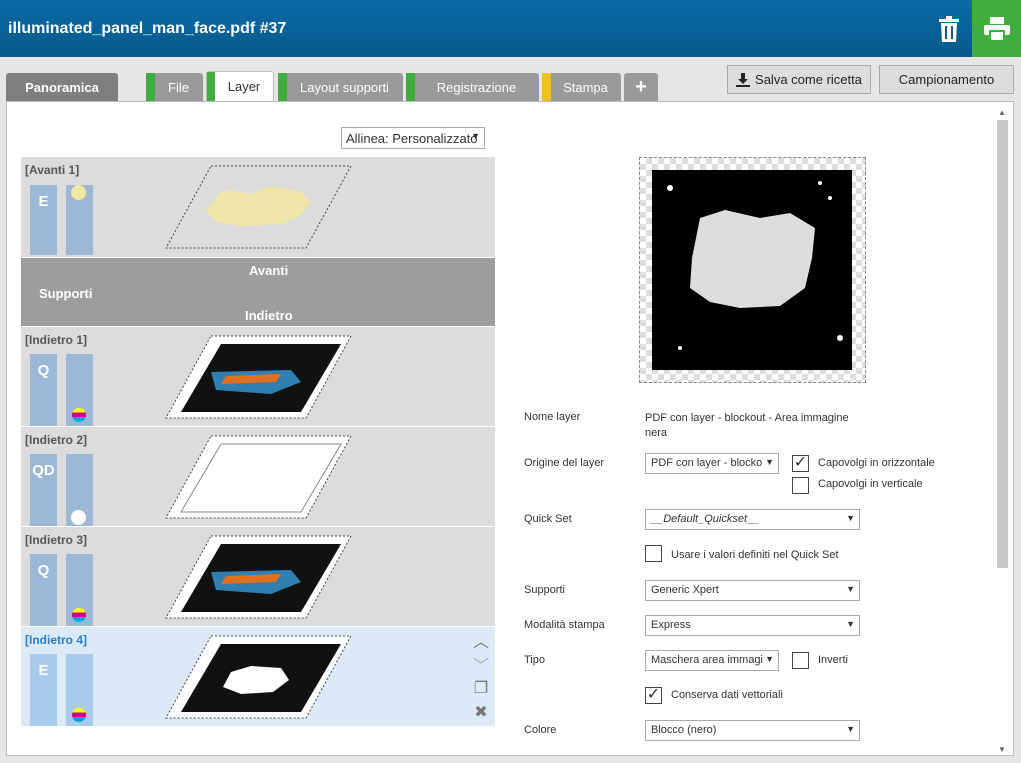  I want to click on delete-icon: ✖, so click(481, 712).